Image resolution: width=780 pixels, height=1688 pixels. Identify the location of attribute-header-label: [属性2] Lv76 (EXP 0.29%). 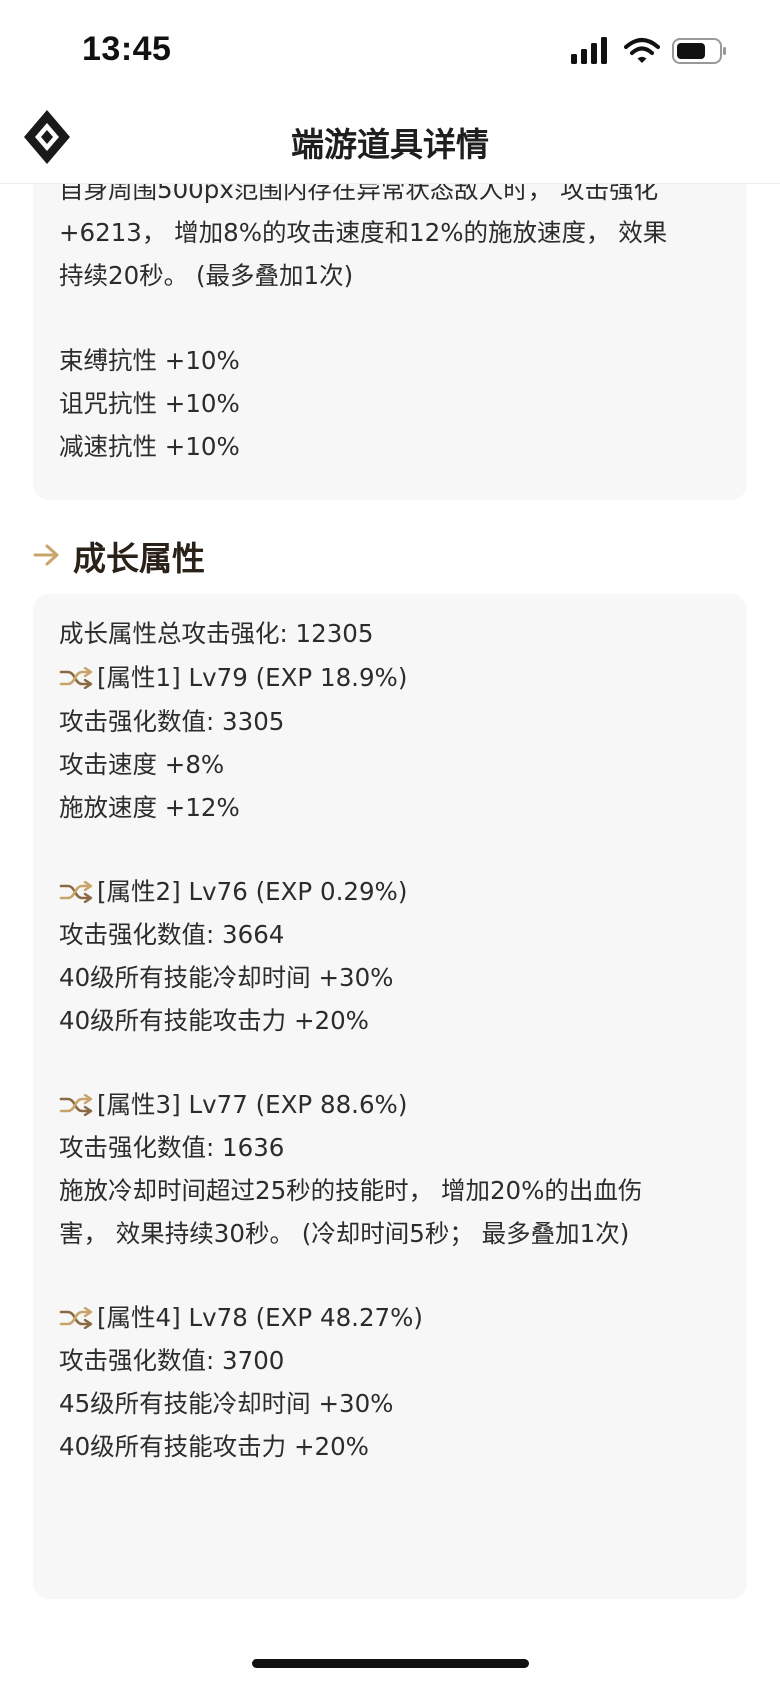
(252, 891).